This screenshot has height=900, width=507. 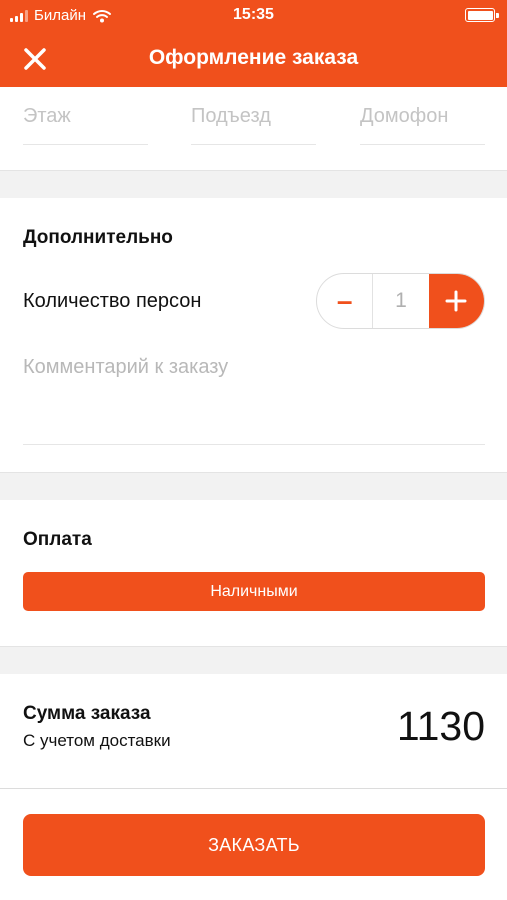 I want to click on persons-count-label: Количество персон, so click(x=112, y=301).